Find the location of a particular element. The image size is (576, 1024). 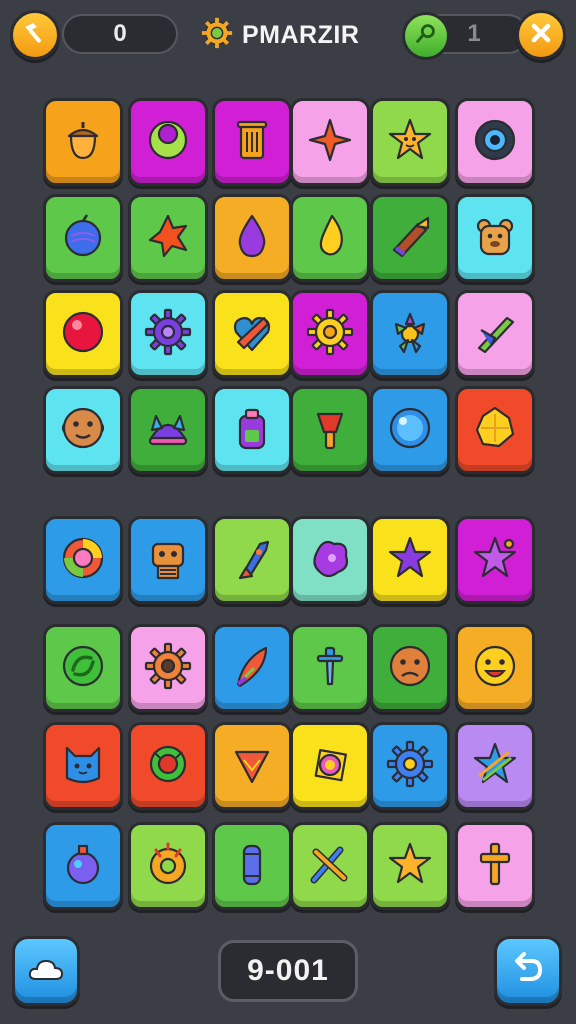

purple-drop-icon is located at coordinates (252, 238).